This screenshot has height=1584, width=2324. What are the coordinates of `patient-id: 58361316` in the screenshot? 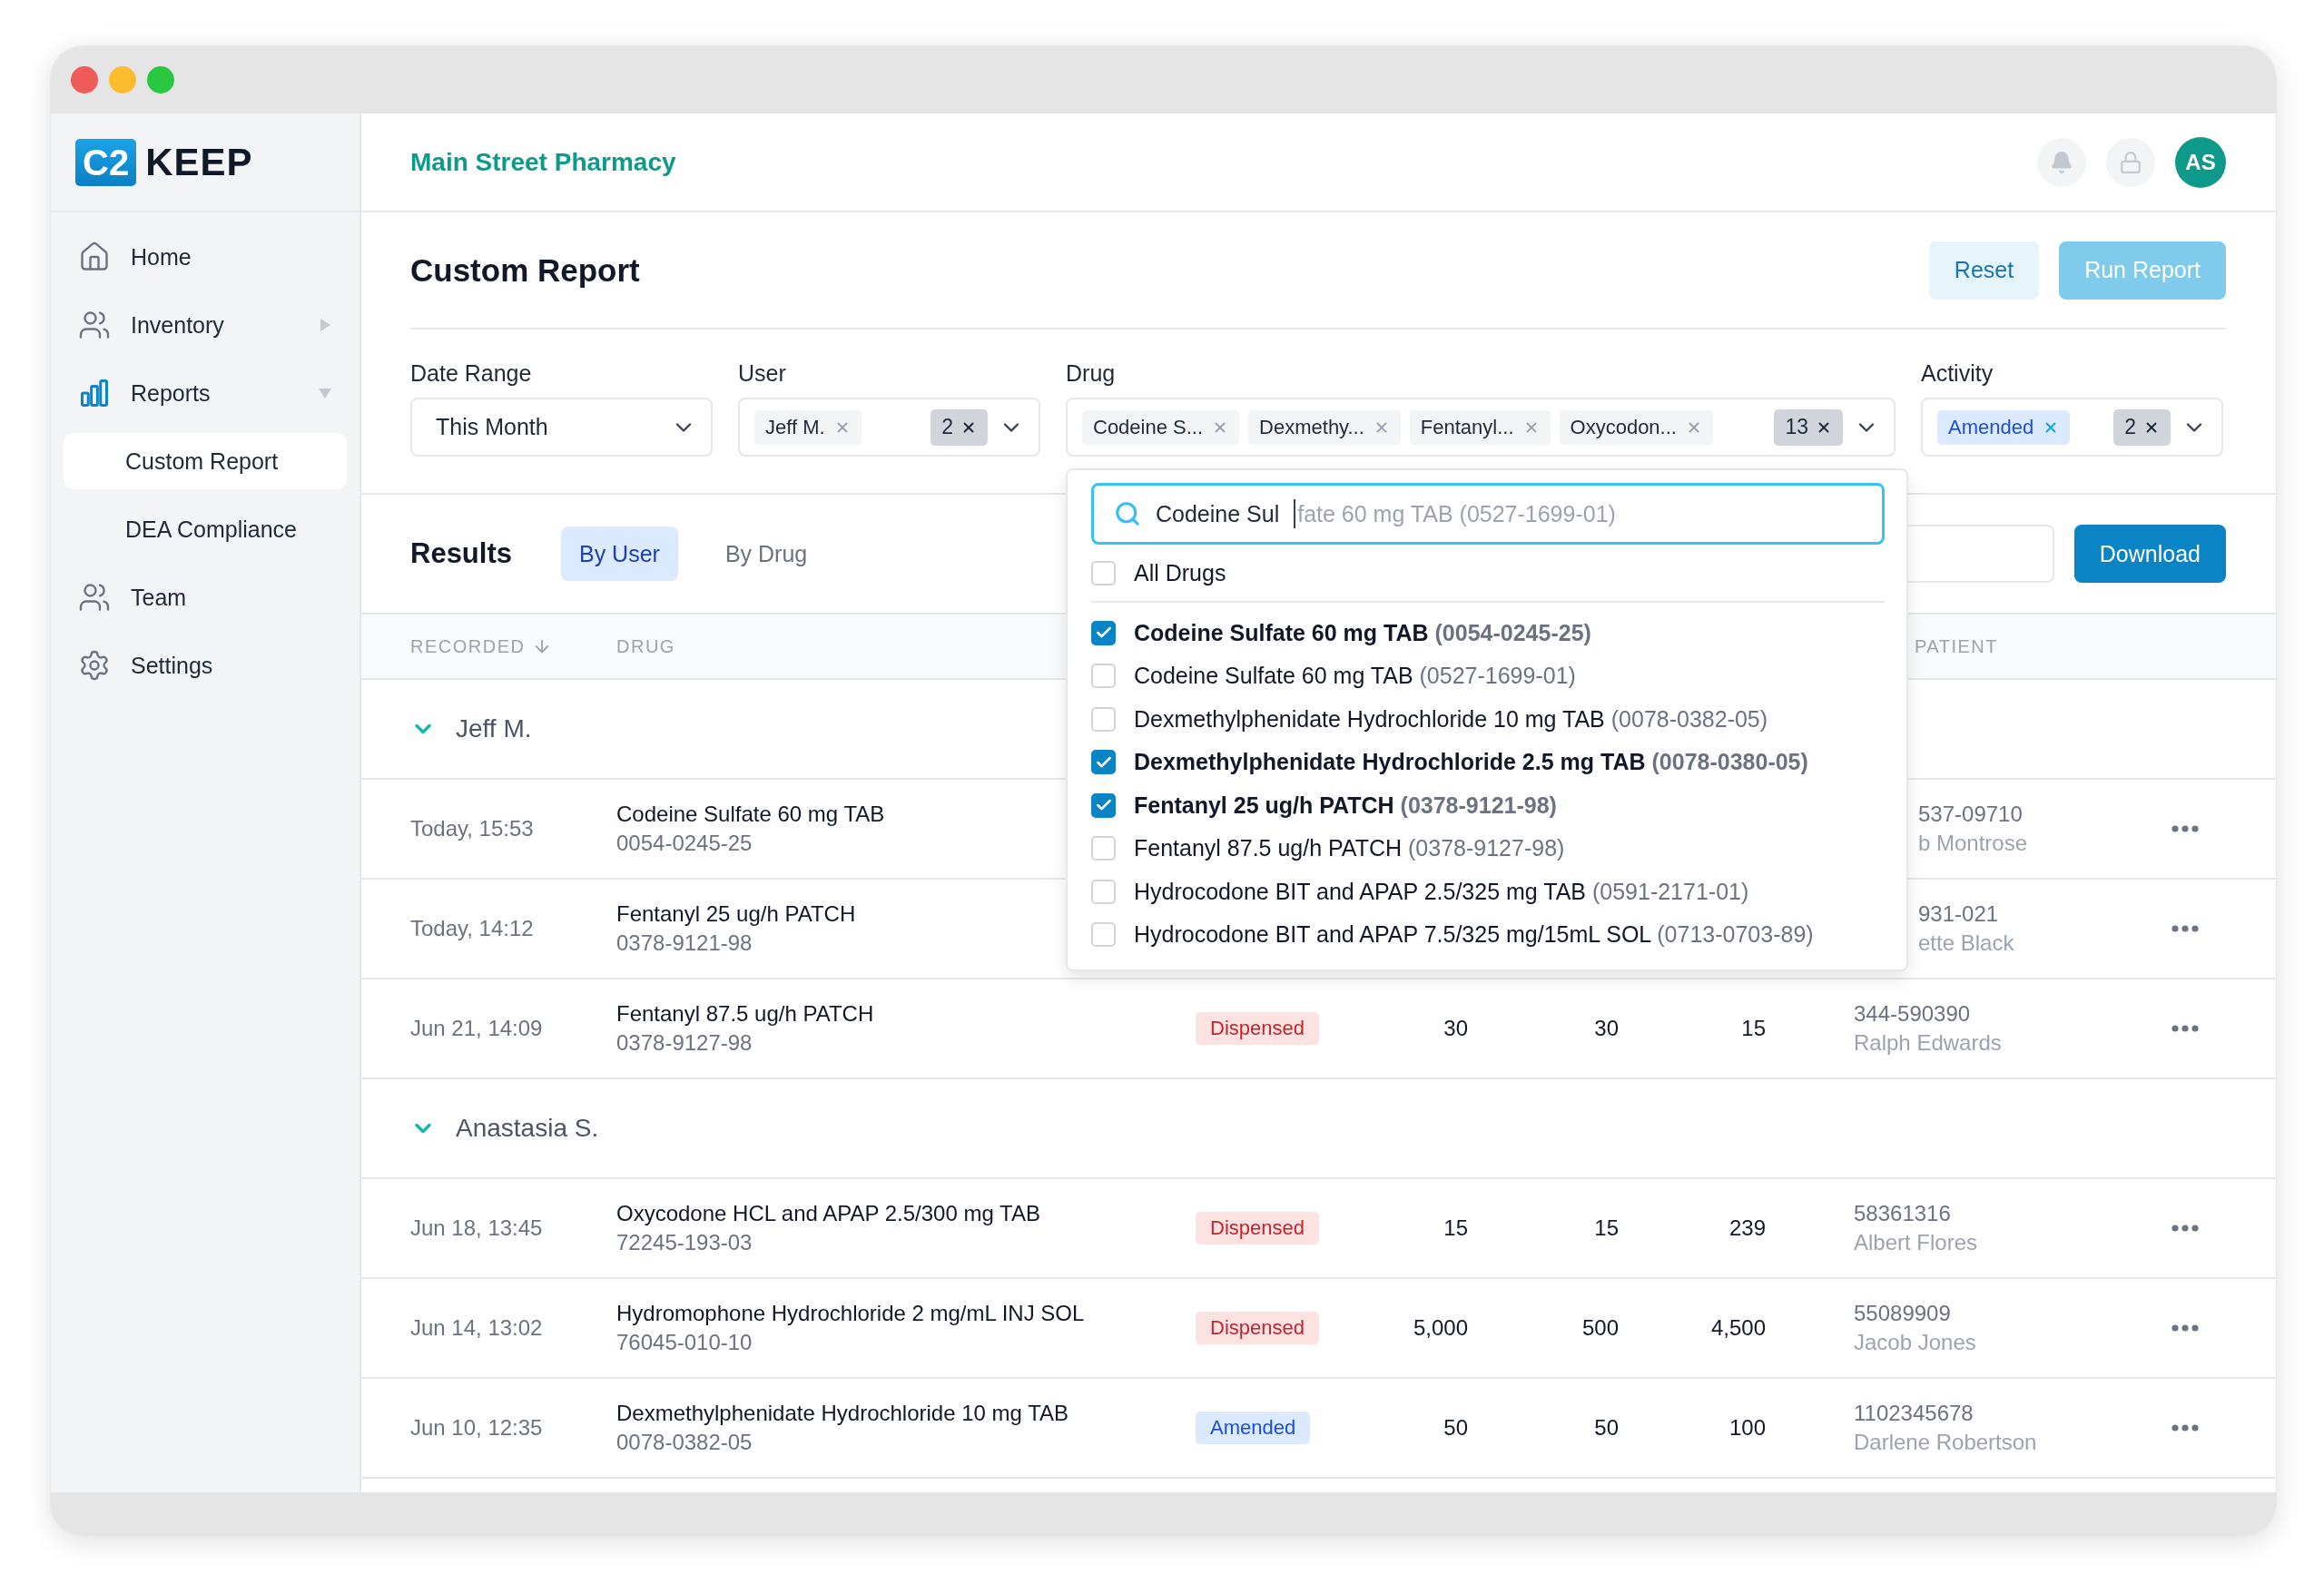 It's located at (1902, 1213).